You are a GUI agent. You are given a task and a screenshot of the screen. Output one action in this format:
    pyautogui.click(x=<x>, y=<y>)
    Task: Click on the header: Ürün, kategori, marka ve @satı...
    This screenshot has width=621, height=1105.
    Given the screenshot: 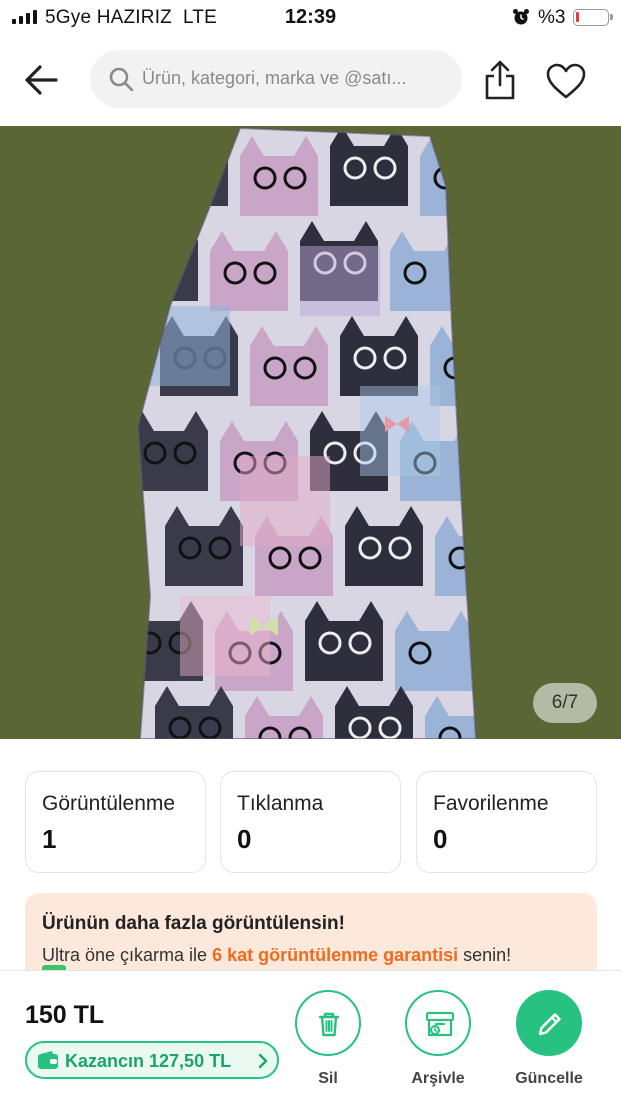 What is the action you would take?
    pyautogui.click(x=310, y=81)
    